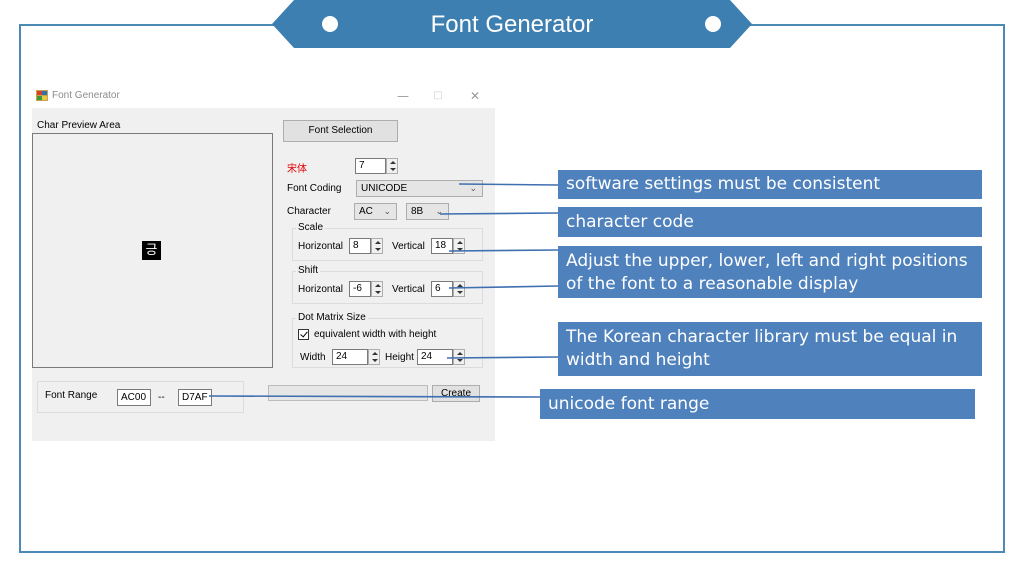  What do you see at coordinates (757, 404) in the screenshot?
I see `callout-font-range: unicode font range` at bounding box center [757, 404].